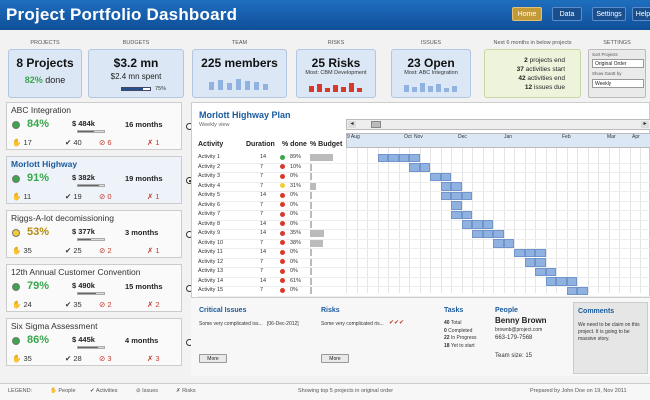 The image size is (650, 400). What do you see at coordinates (296, 185) in the screenshot?
I see `activity-pct-done: 31%` at bounding box center [296, 185].